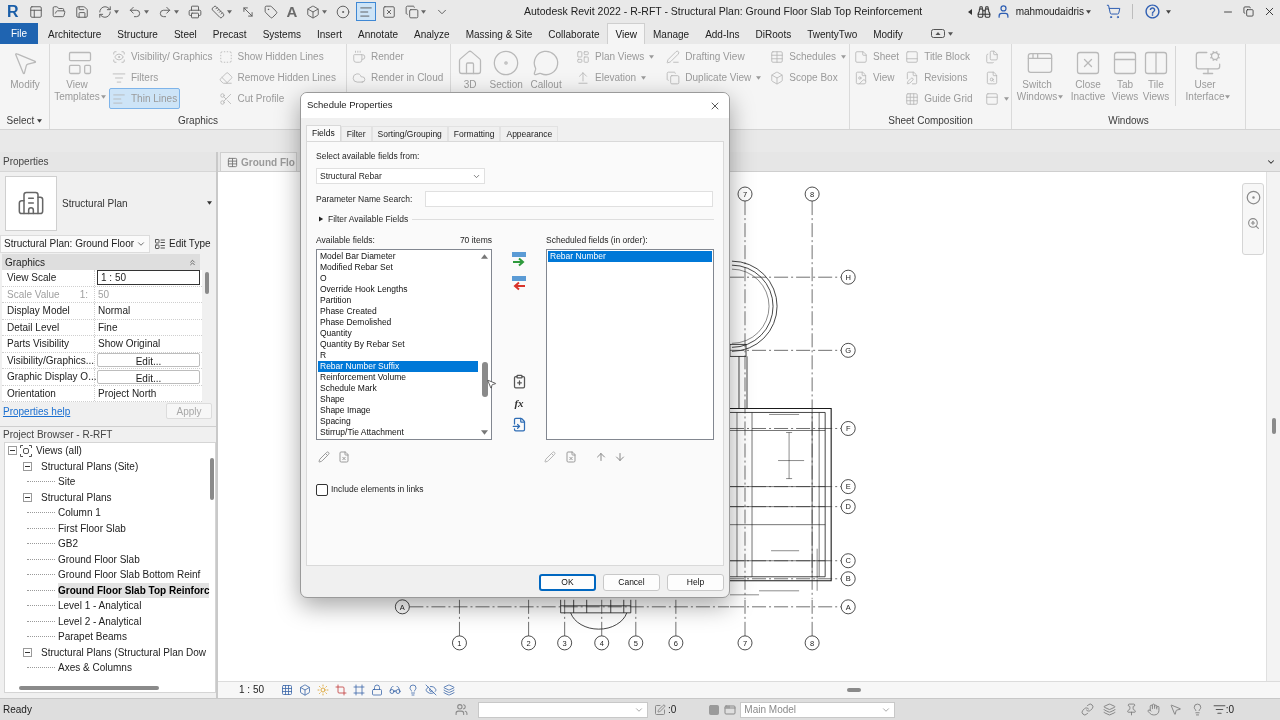 The image size is (1280, 720). Describe the element at coordinates (1219, 709) in the screenshot. I see `filter-icon` at that location.